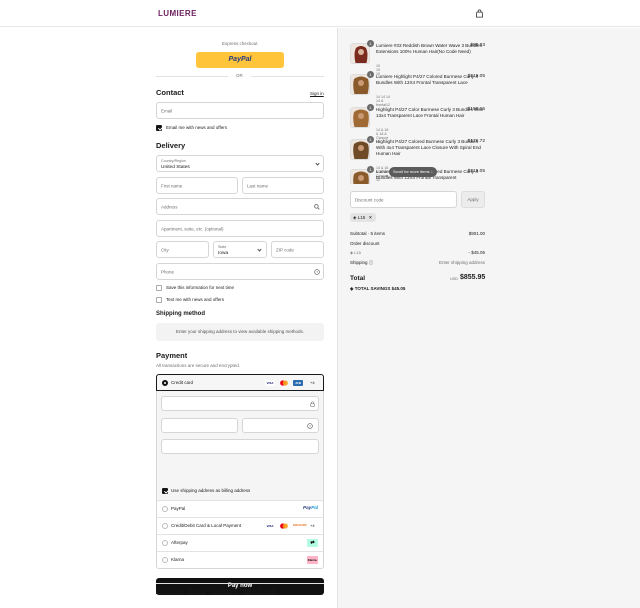 Image resolution: width=640 pixels, height=608 pixels. I want to click on afterpay-option: Afterpay ⇄, so click(240, 542).